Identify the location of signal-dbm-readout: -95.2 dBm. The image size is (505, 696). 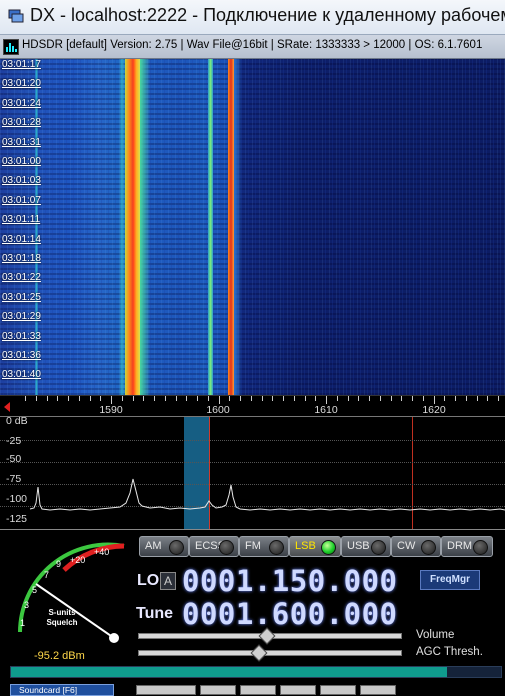
(59, 656).